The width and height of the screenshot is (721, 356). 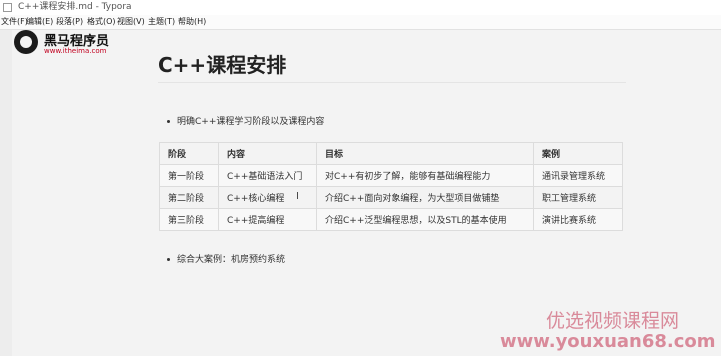 What do you see at coordinates (189, 175) in the screenshot?
I see `table-cell: 第一阶段` at bounding box center [189, 175].